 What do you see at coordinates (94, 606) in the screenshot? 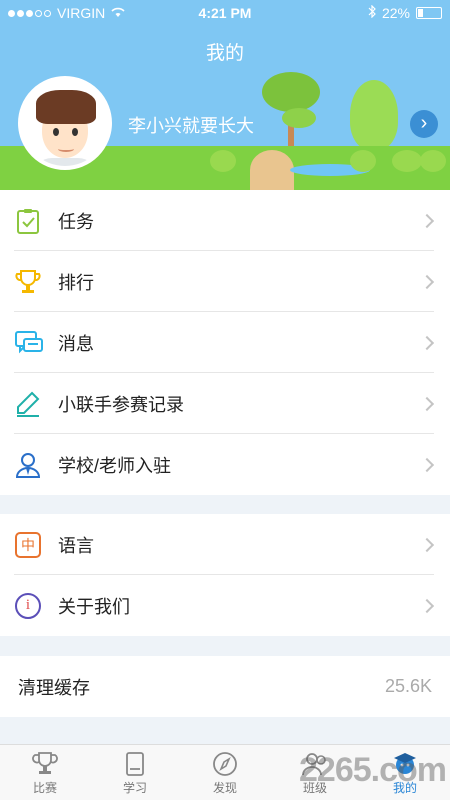
I see `menu-label-about: 关于我们` at bounding box center [94, 606].